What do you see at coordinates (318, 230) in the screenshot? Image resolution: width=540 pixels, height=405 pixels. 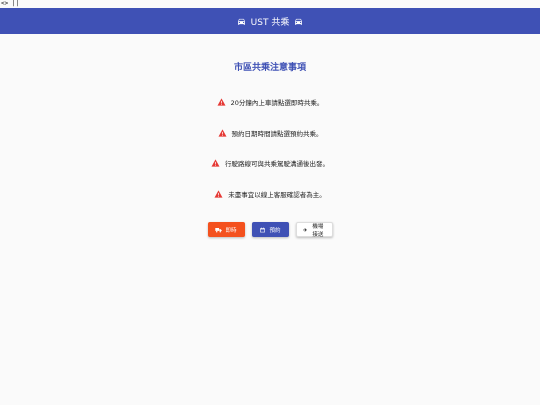 I see `airport-transfer-label: 機場接送` at bounding box center [318, 230].